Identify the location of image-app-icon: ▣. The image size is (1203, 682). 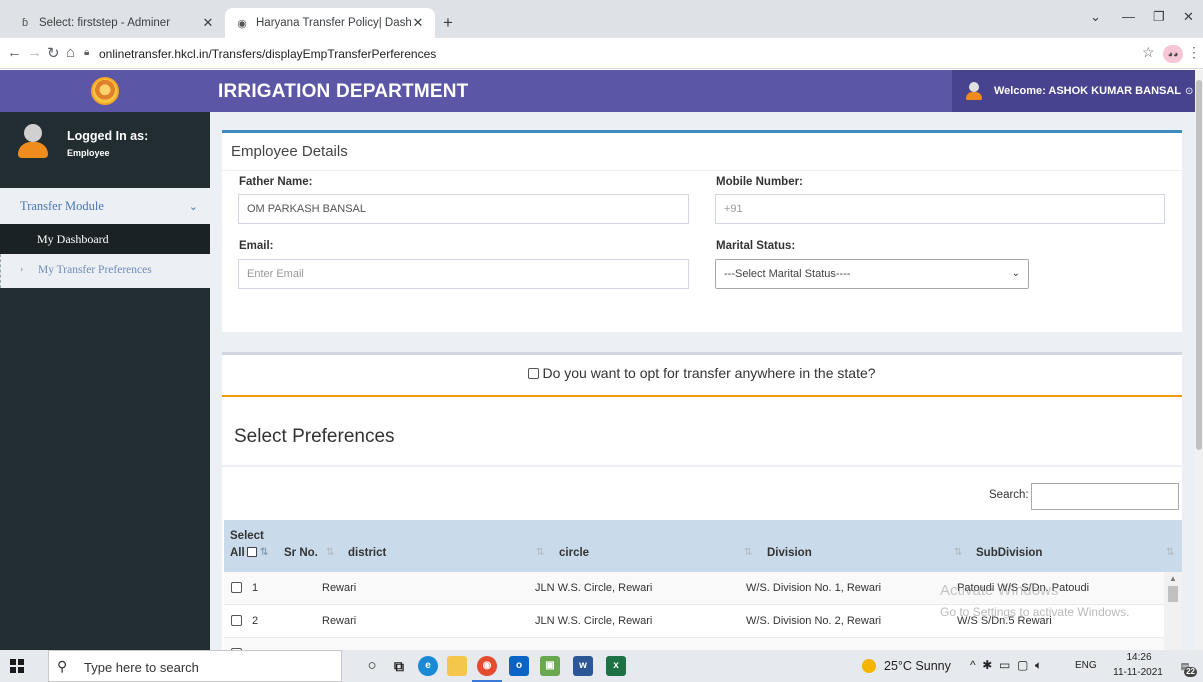
(550, 666).